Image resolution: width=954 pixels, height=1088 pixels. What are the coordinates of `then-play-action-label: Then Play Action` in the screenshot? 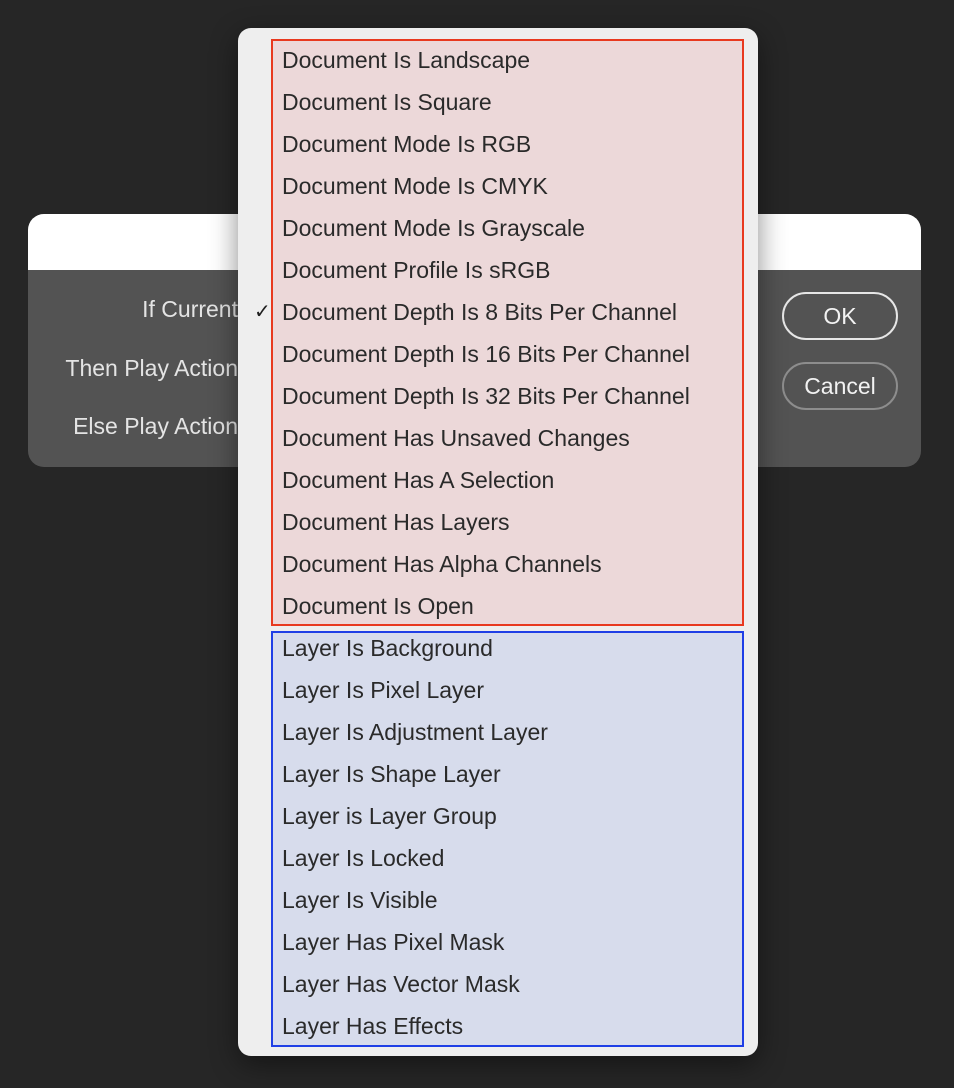 It's located at (151, 368).